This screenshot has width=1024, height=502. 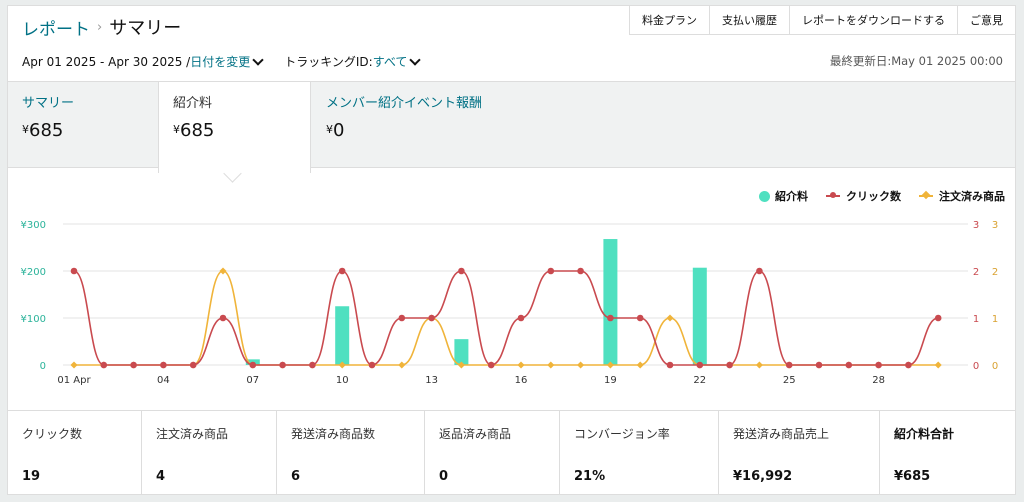 What do you see at coordinates (873, 20) in the screenshot?
I see `download-report-button: レポートをダウンロードする` at bounding box center [873, 20].